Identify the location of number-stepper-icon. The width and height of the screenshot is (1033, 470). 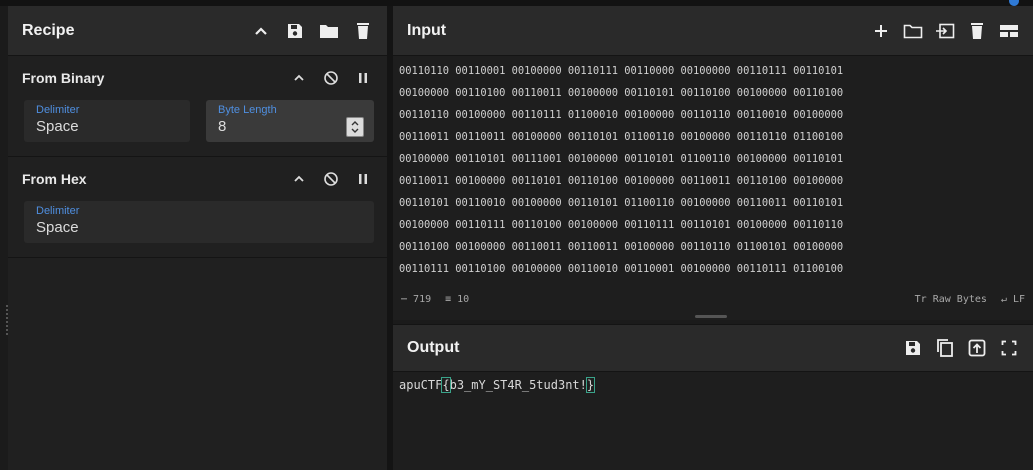
(355, 127).